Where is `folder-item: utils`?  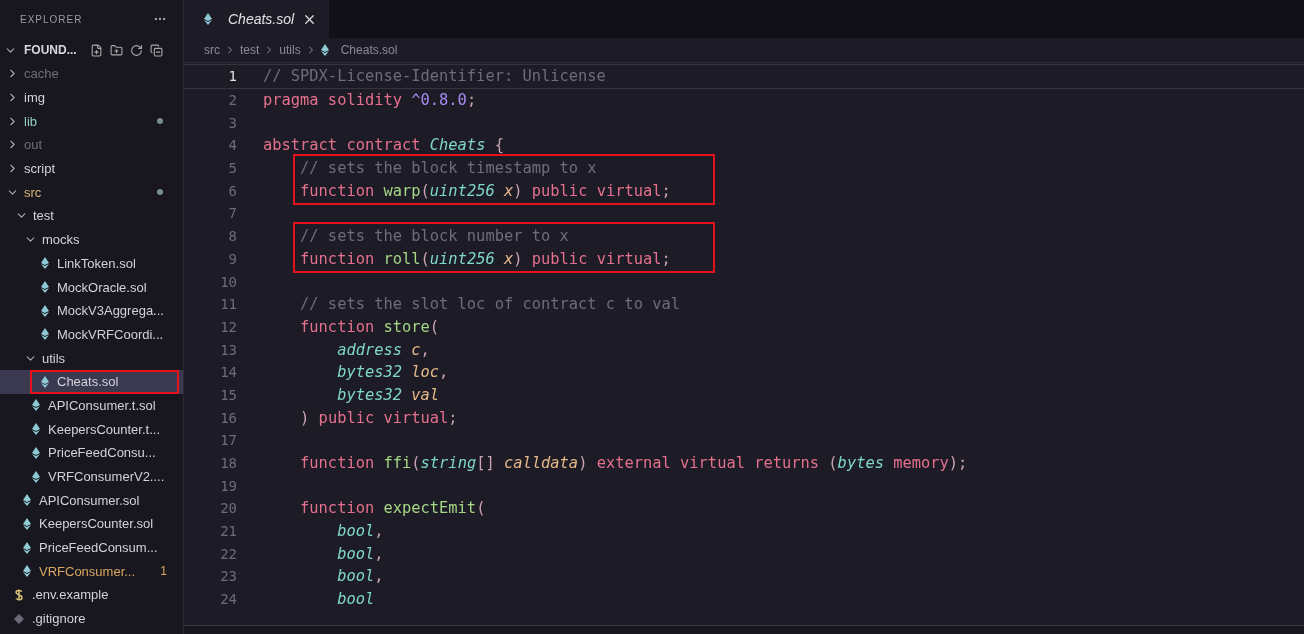 folder-item: utils is located at coordinates (91, 358).